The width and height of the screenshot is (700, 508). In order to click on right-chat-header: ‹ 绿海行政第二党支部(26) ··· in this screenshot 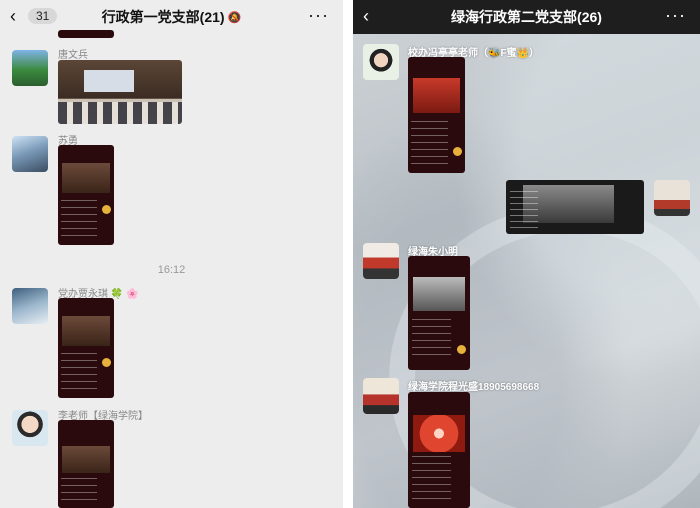, I will do `click(526, 17)`.